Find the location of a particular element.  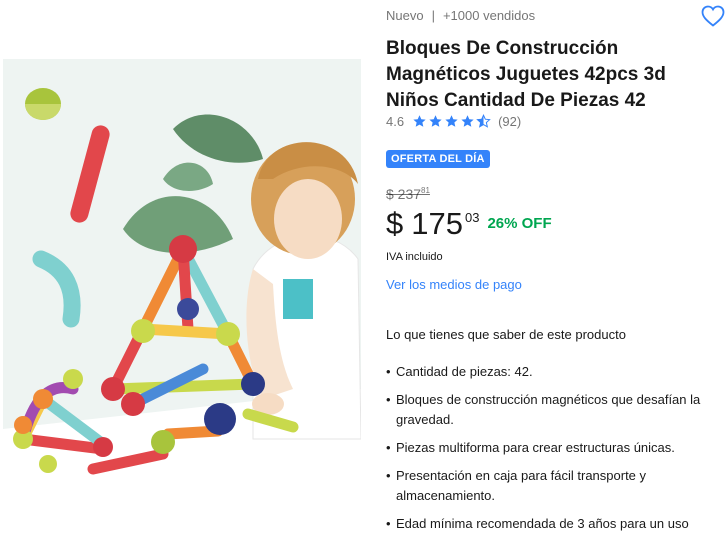

favorite-button is located at coordinates (713, 16).